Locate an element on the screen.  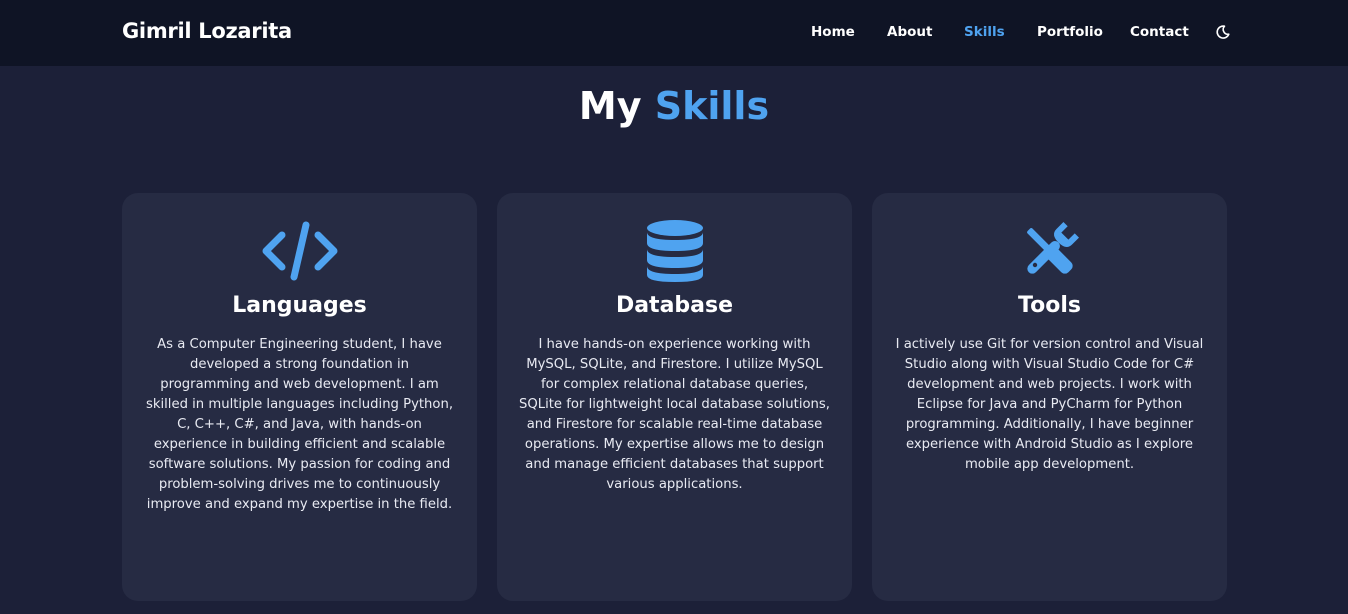
nav-links: Home About Skills Portfolio Contact is located at coordinates (674, 34).